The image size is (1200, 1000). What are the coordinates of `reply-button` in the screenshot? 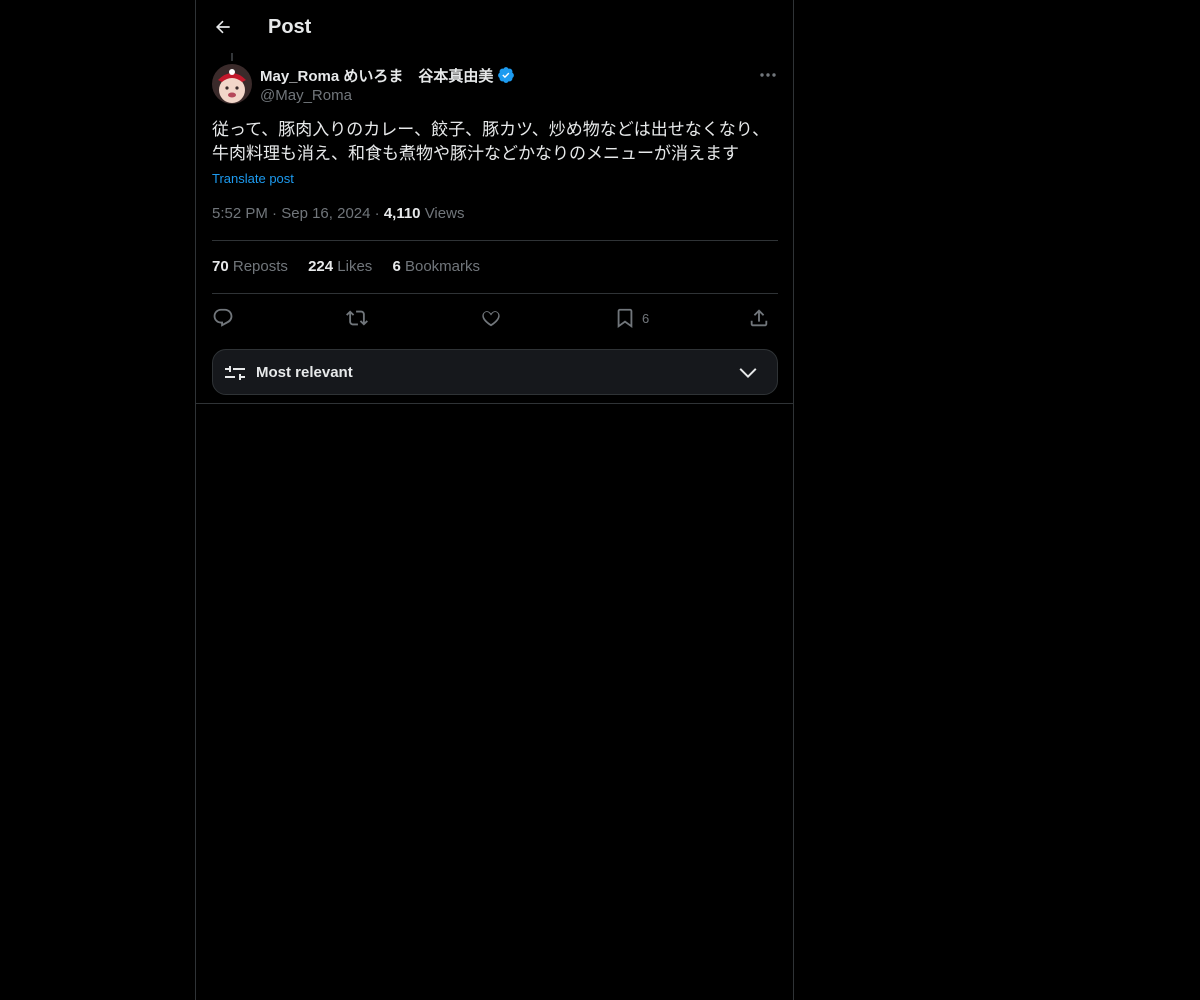 It's located at (223, 318).